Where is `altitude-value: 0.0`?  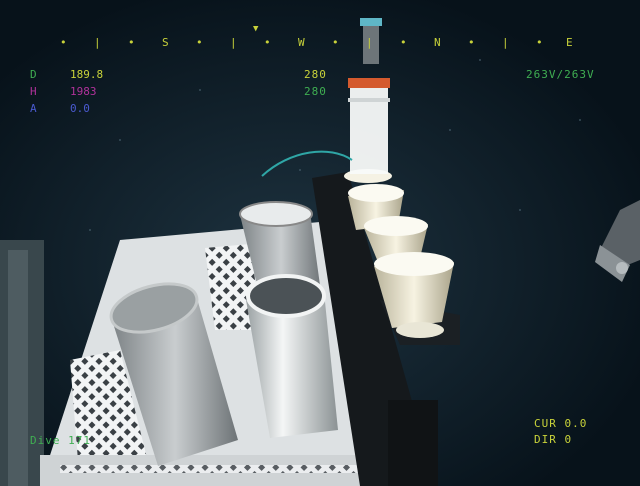
altitude-value: 0.0 is located at coordinates (80, 108).